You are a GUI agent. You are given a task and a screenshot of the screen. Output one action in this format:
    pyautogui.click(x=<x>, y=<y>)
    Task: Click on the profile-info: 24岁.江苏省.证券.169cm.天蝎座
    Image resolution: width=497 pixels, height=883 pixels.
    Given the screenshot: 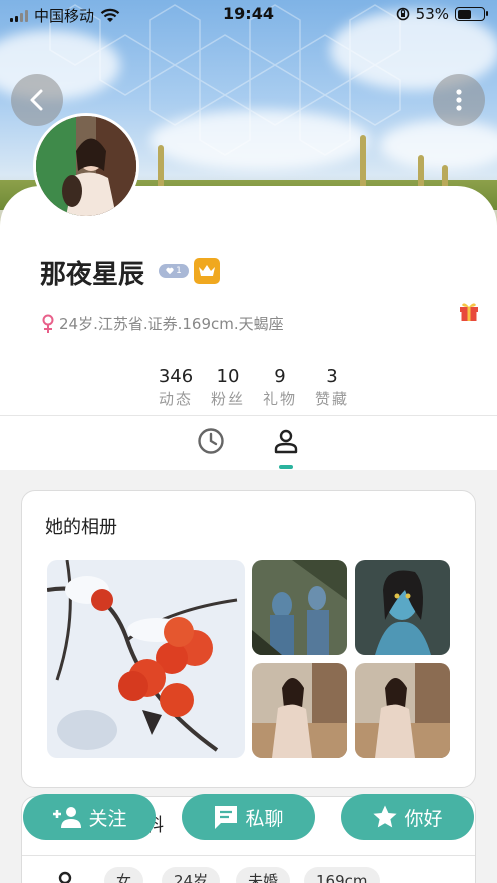 What is the action you would take?
    pyautogui.click(x=162, y=323)
    